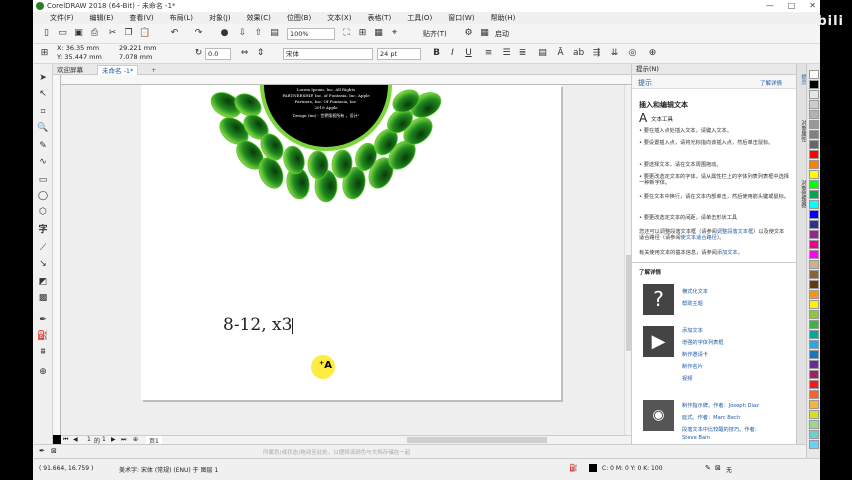 The width and height of the screenshot is (852, 480). What do you see at coordinates (43, 112) in the screenshot?
I see `crop-tool-icon: ⌗` at bounding box center [43, 112].